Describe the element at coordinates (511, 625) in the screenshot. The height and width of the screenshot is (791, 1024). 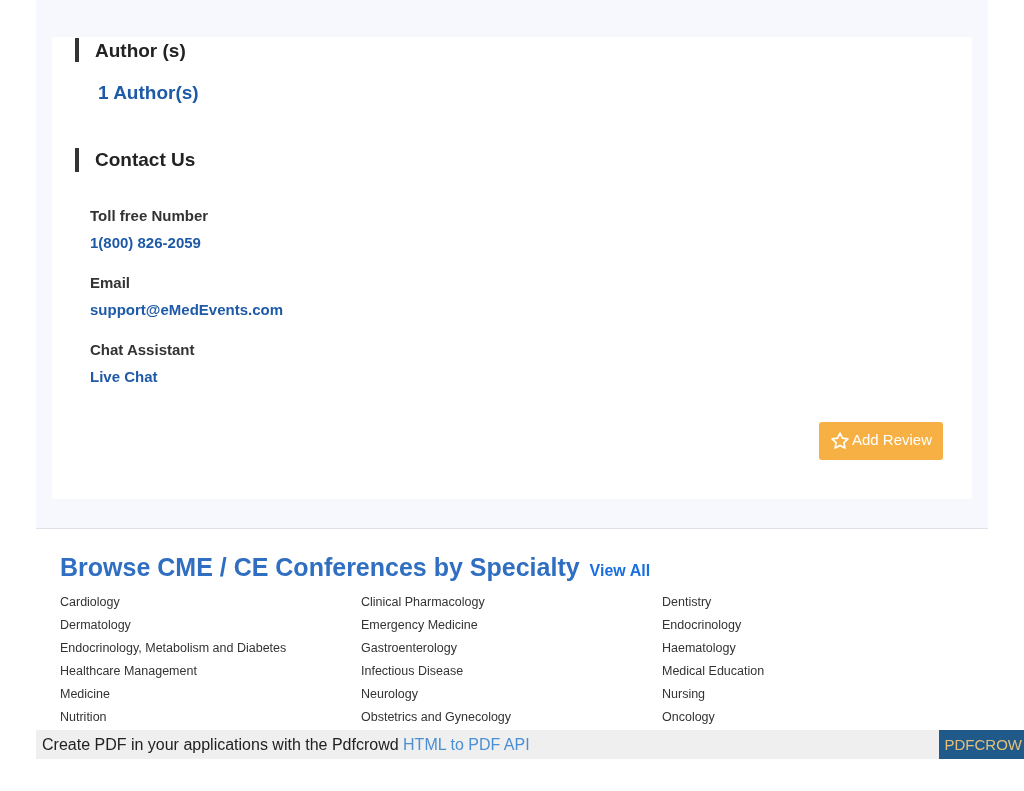
I see `specialty-link: Emergency Medicine` at that location.